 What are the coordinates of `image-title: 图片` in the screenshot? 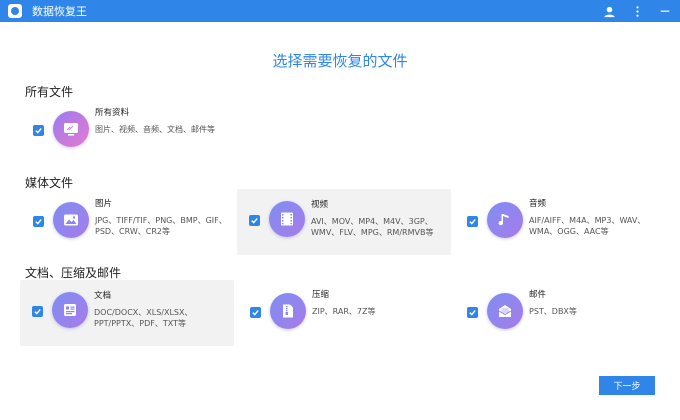 It's located at (104, 204).